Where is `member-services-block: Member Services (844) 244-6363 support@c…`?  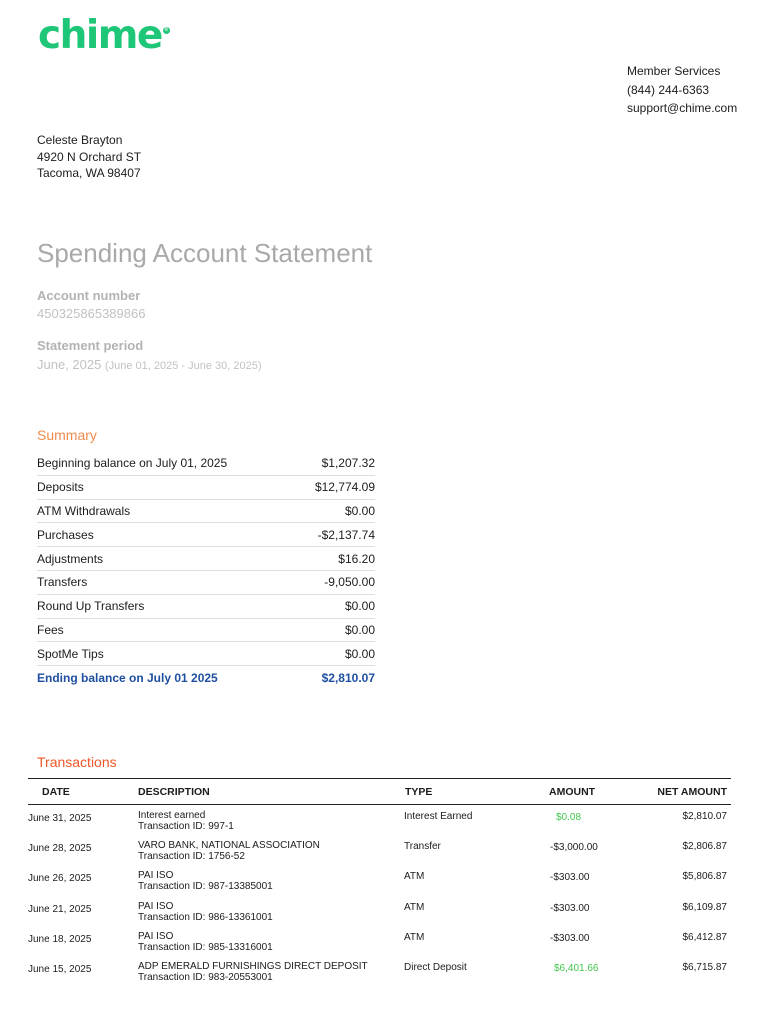 member-services-block: Member Services (844) 244-6363 support@c… is located at coordinates (682, 90).